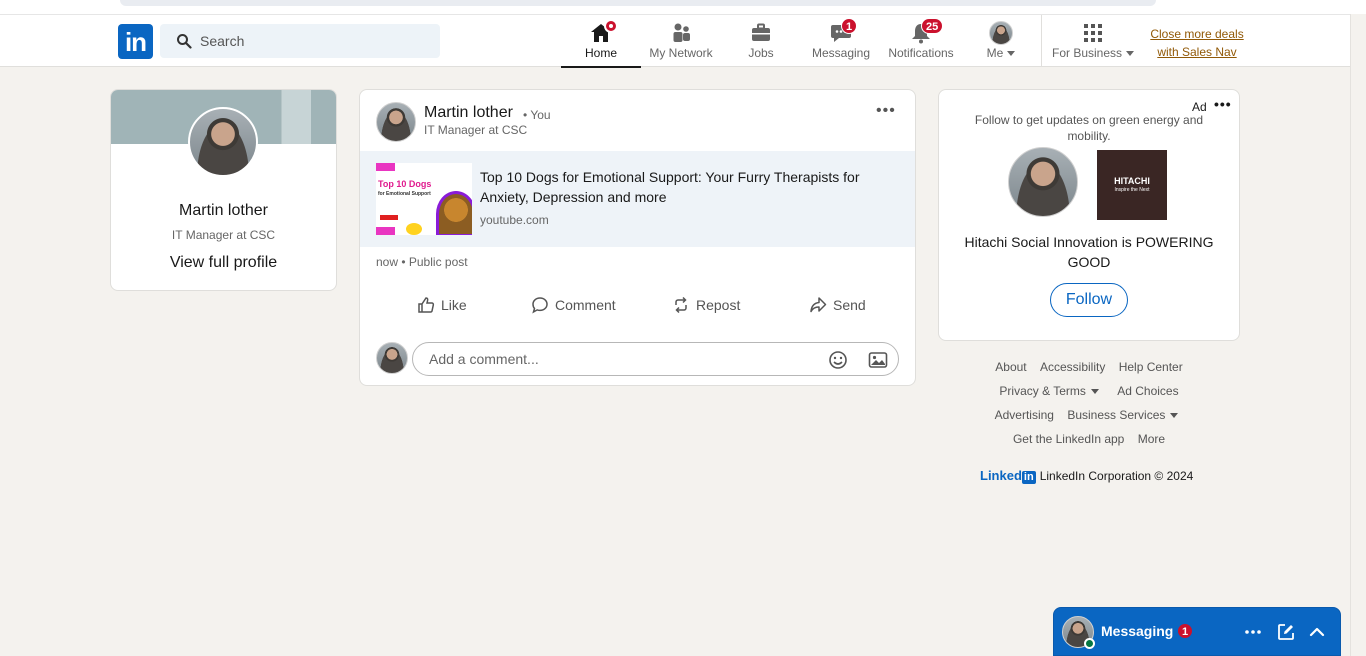 This screenshot has width=1366, height=656. What do you see at coordinates (1068, 439) in the screenshot?
I see `footer-get-app: Get the LinkedIn app` at bounding box center [1068, 439].